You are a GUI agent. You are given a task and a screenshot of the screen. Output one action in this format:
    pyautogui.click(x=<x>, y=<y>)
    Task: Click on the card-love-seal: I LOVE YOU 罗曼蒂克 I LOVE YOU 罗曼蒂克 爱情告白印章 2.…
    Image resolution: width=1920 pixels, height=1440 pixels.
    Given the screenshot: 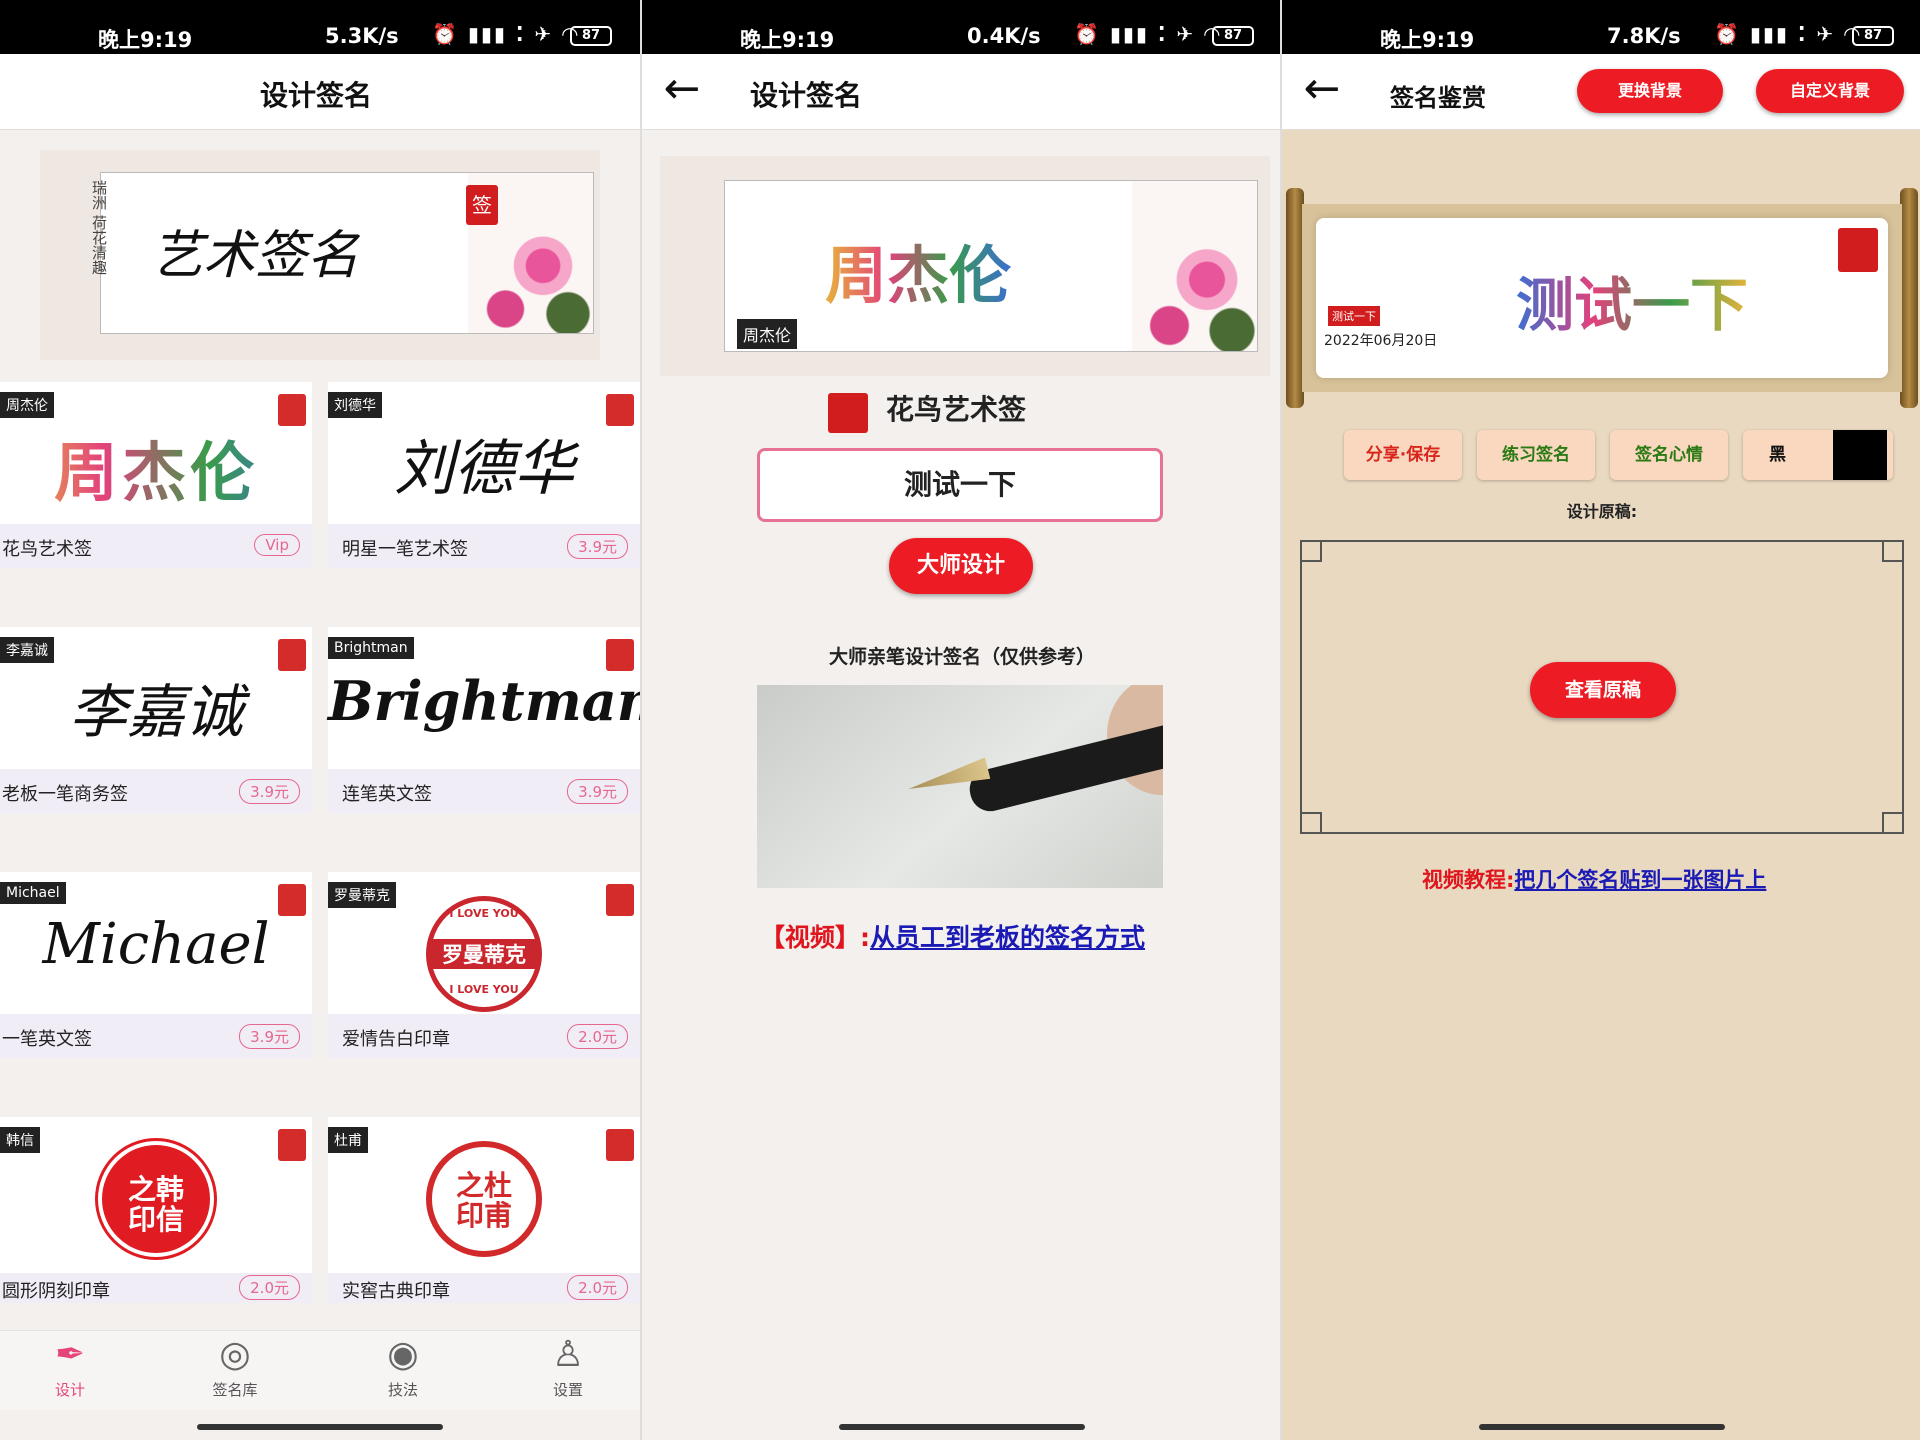 What is the action you would take?
    pyautogui.click(x=484, y=965)
    